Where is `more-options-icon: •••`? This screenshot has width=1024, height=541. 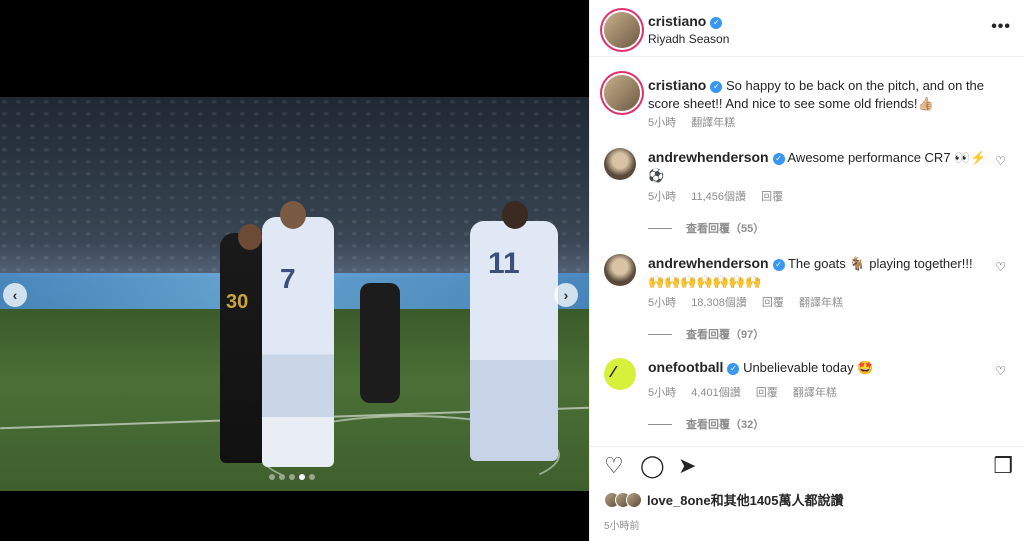
more-options-icon: ••• is located at coordinates (1001, 27).